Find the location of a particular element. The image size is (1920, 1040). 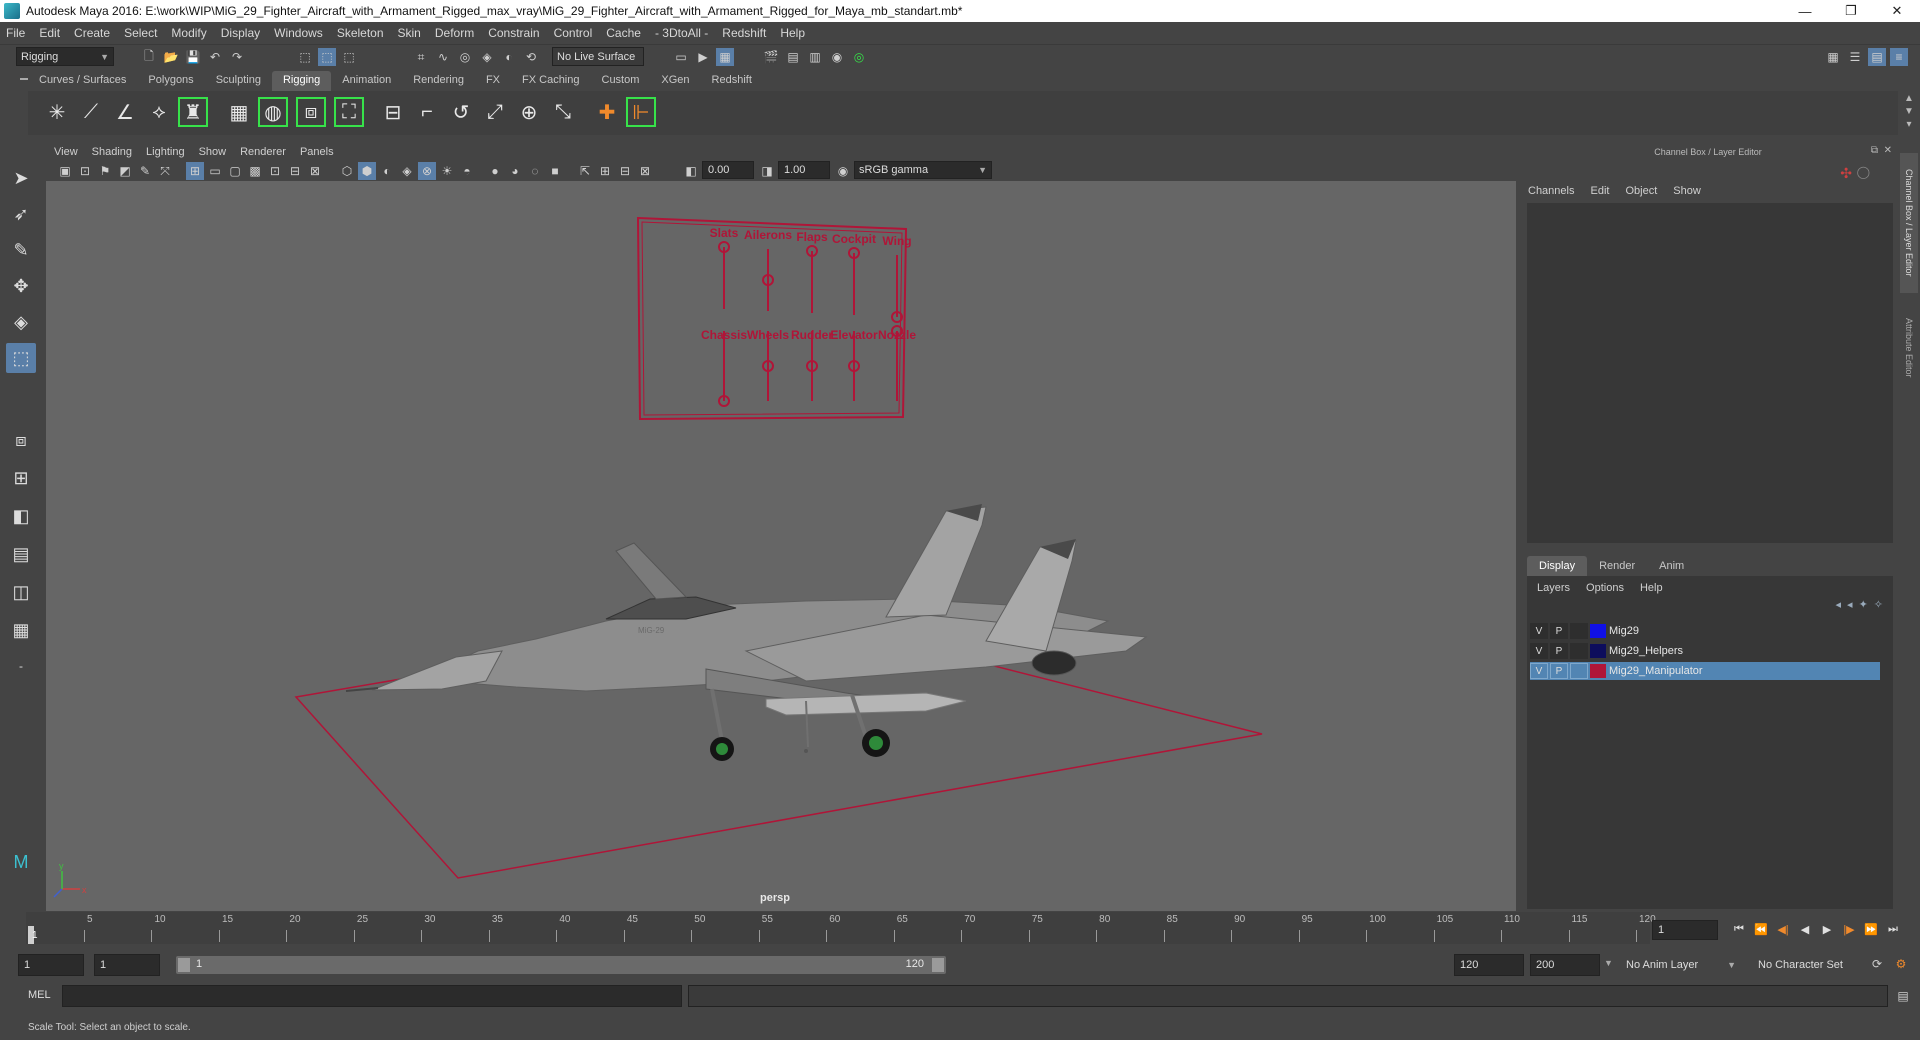

cb-menu-object: Object is located at coordinates (1641, 191).